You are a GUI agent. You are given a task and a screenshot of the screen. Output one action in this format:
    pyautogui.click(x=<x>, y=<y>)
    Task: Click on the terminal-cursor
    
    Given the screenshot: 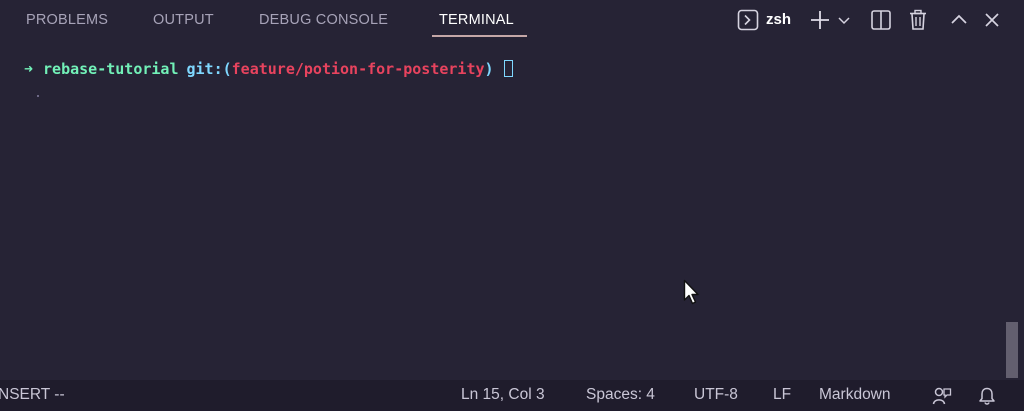 What is the action you would take?
    pyautogui.click(x=508, y=68)
    